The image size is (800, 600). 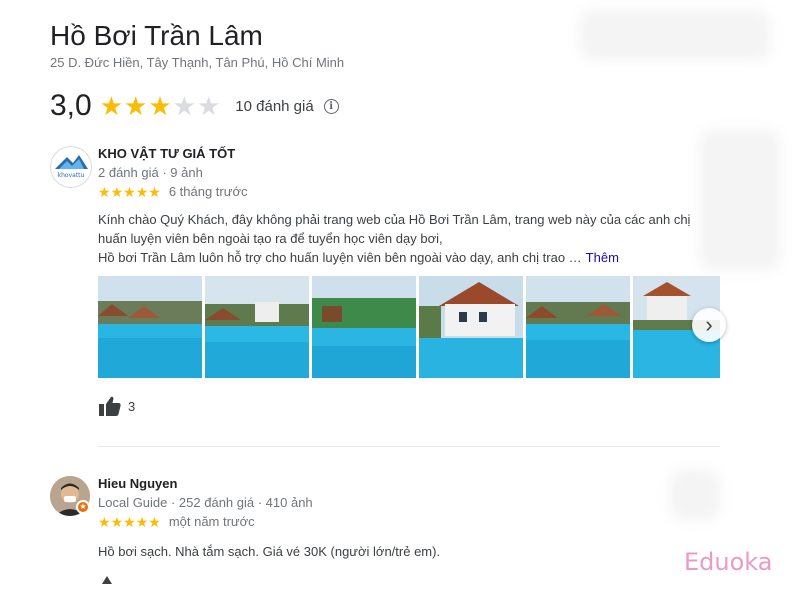 I want to click on divider, so click(x=409, y=446).